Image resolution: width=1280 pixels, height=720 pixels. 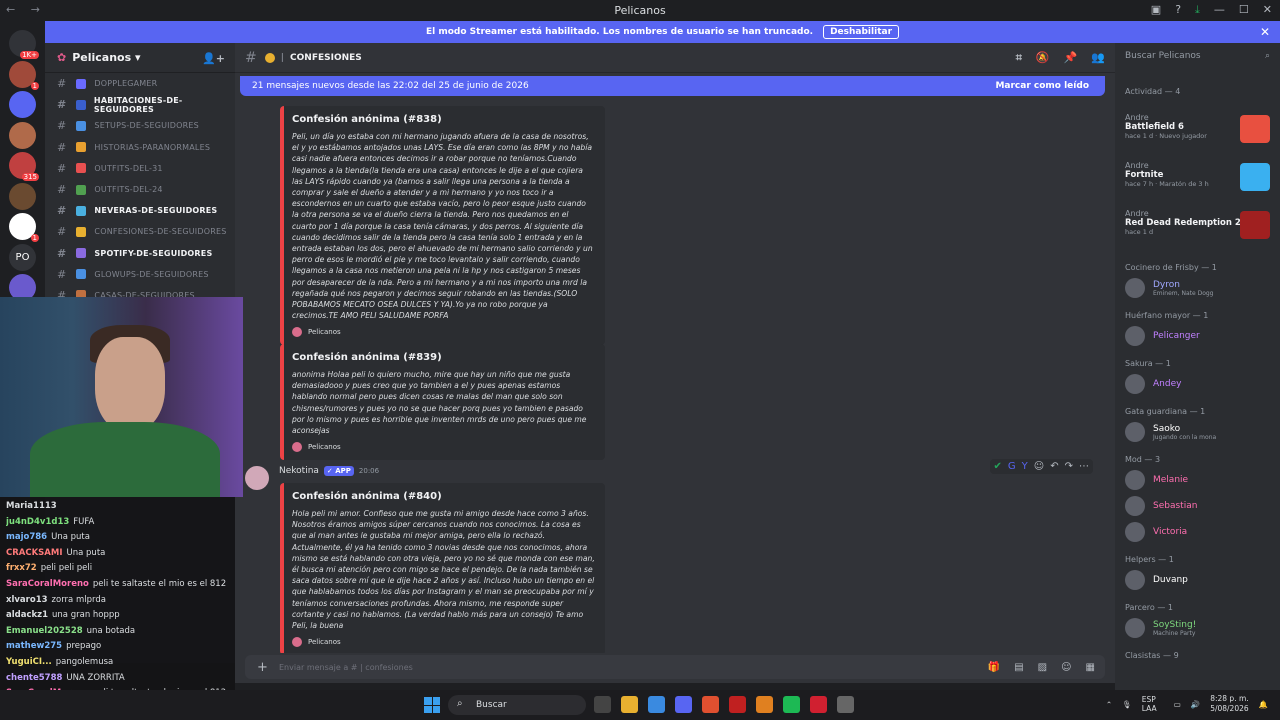 What do you see at coordinates (1197, 10) in the screenshot?
I see `download-icon: ⤓` at bounding box center [1197, 10].